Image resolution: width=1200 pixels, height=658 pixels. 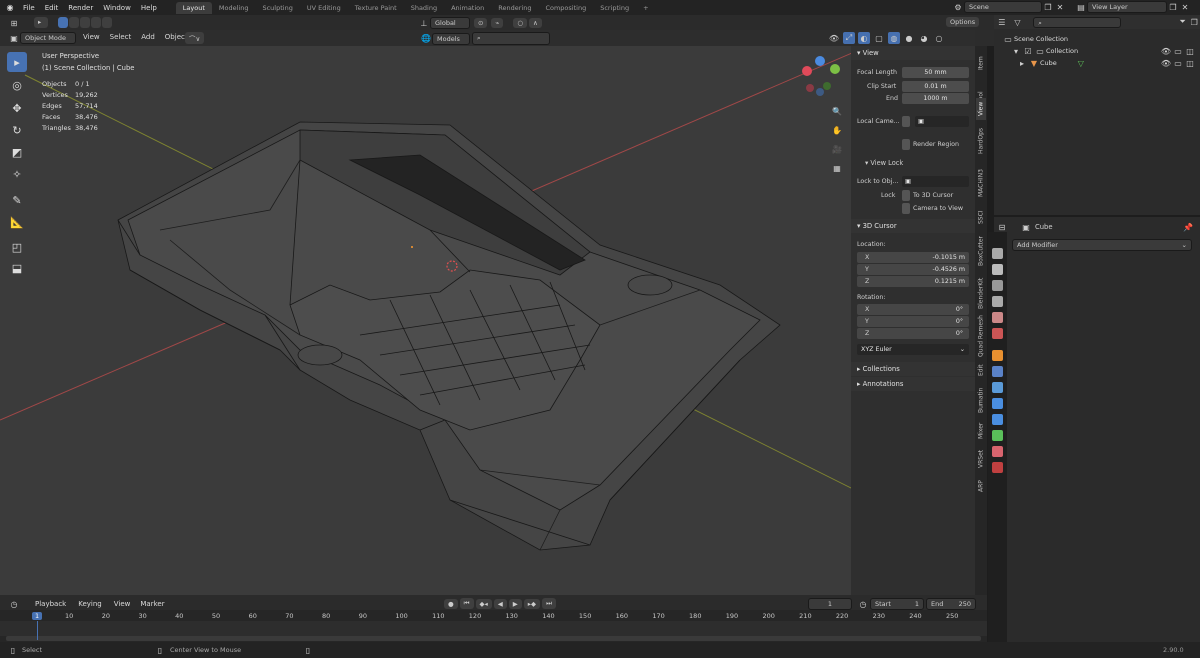 I want to click on sidebar-tab-hardops: HardOps, so click(x=981, y=141).